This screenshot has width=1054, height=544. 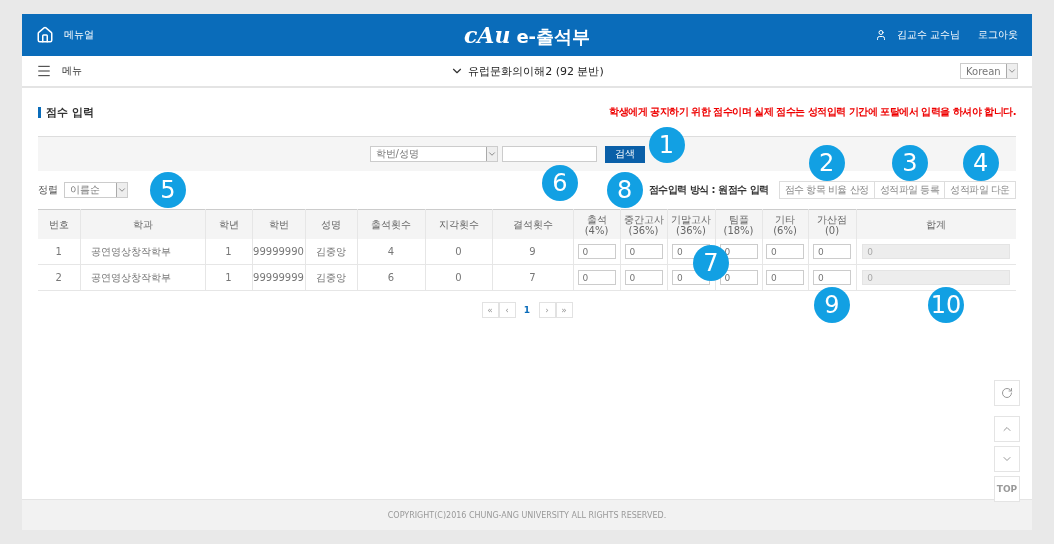 I want to click on top-button: TOP, so click(x=1007, y=489).